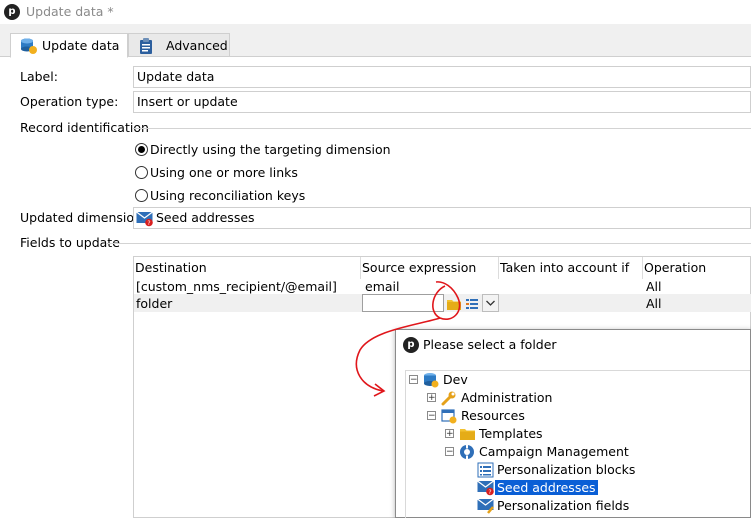 The height and width of the screenshot is (518, 751). What do you see at coordinates (493, 415) in the screenshot?
I see `tree-item-resources: Resources` at bounding box center [493, 415].